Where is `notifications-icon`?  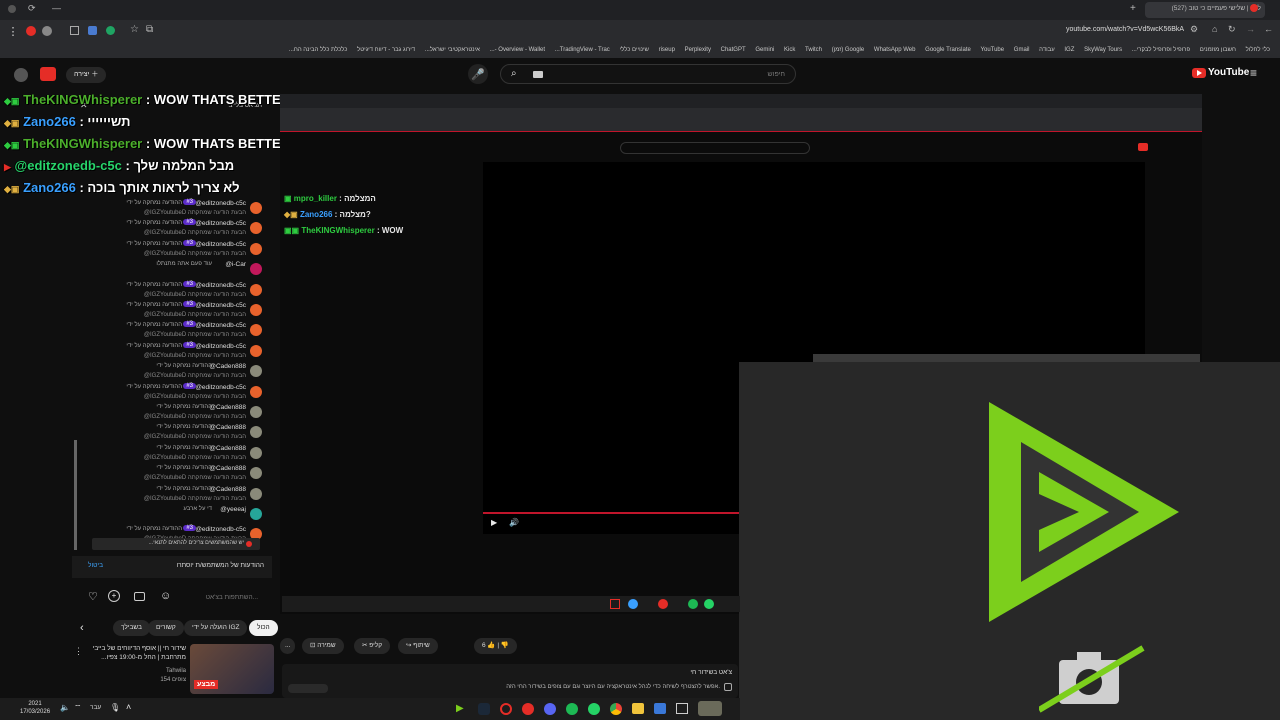 notifications-icon is located at coordinates (48, 74).